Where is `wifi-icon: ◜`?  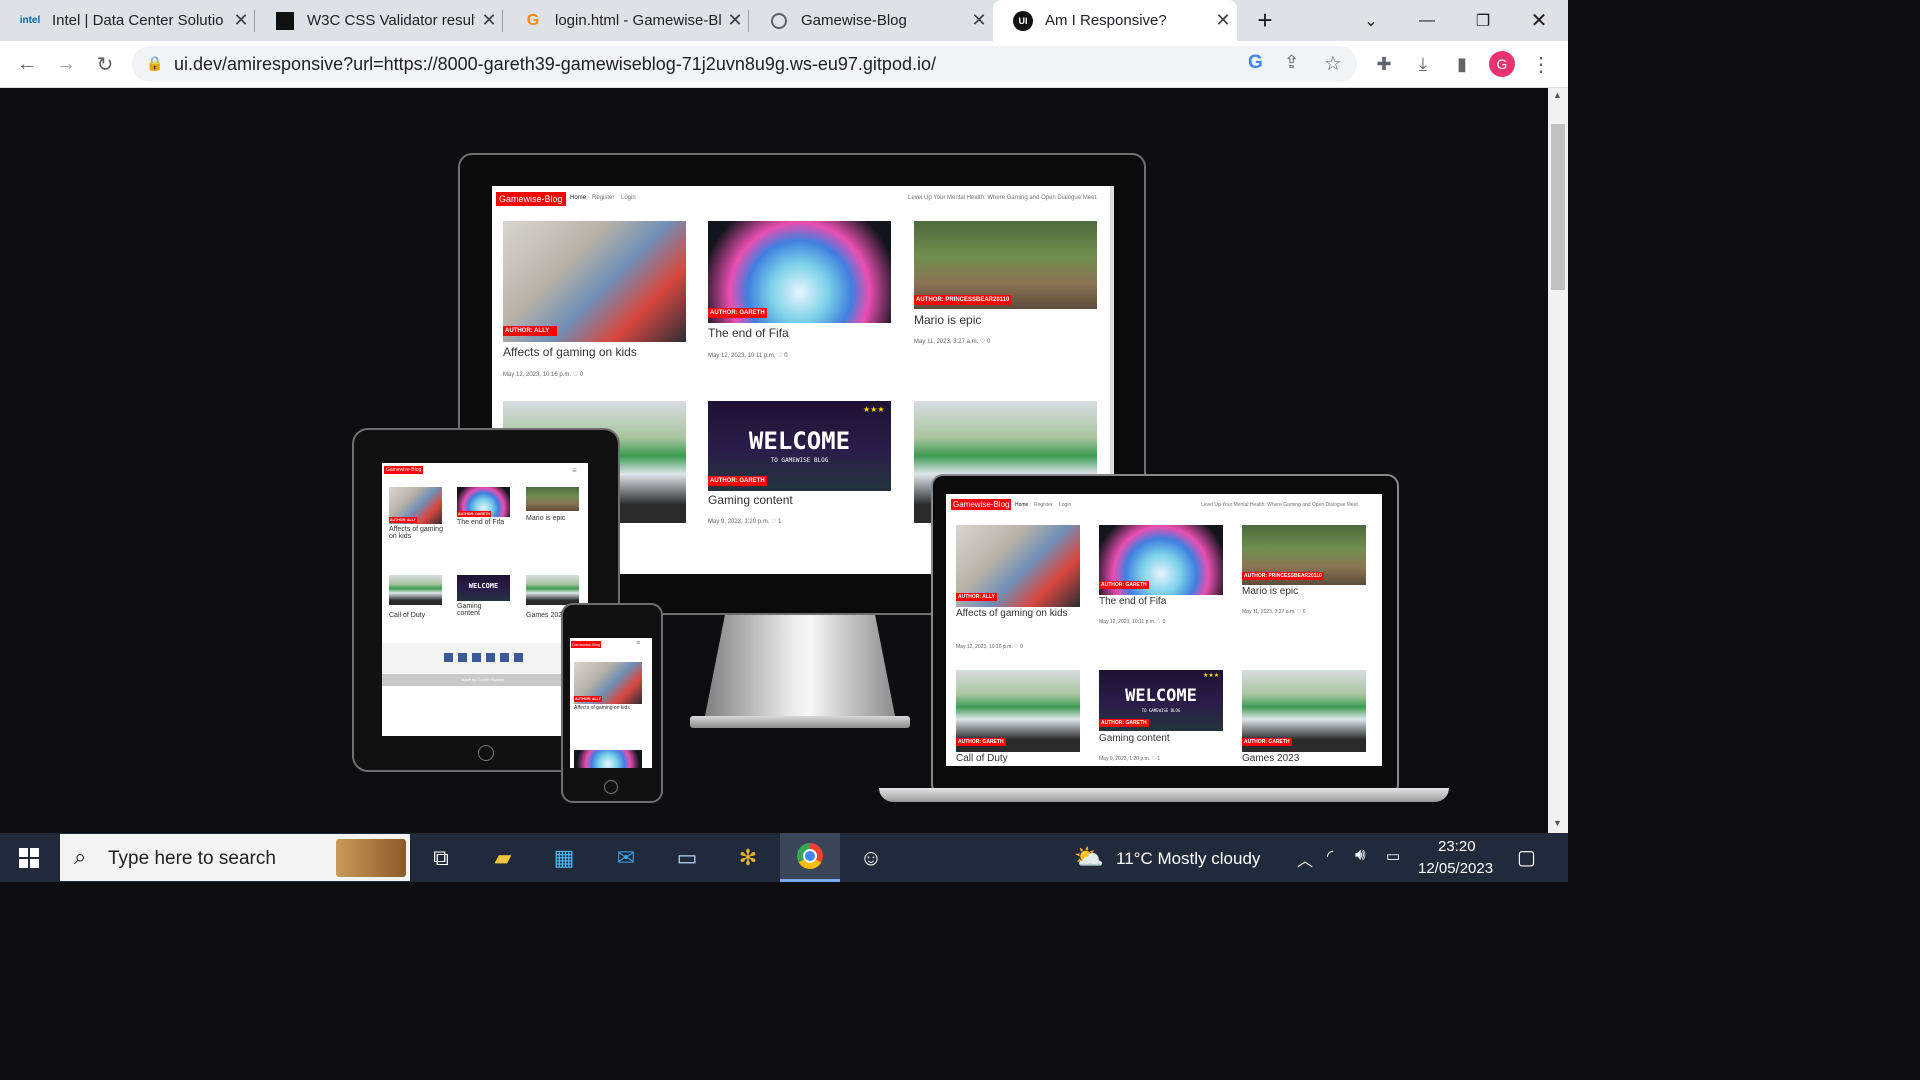 wifi-icon: ◜ is located at coordinates (1330, 856).